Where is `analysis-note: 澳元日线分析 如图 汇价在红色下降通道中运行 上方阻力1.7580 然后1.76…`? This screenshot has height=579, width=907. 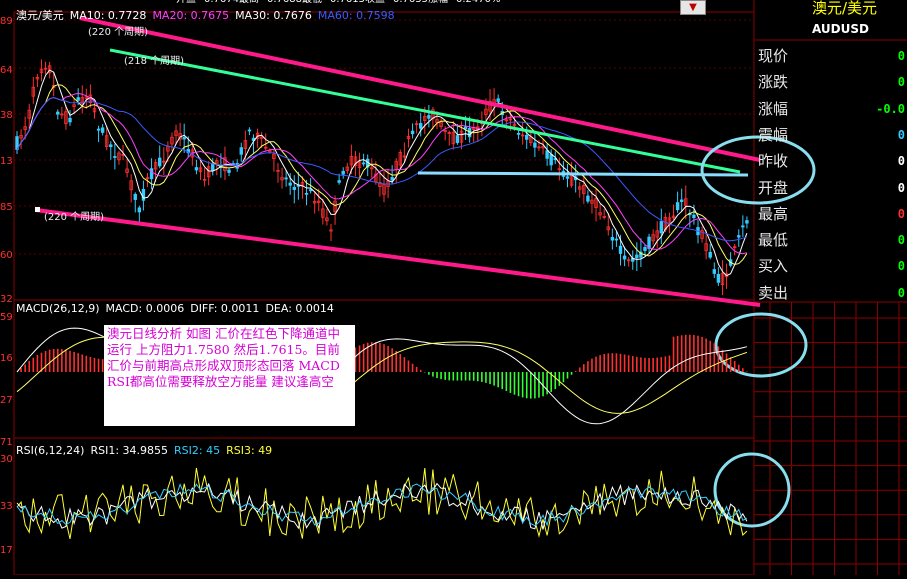 analysis-note: 澳元日线分析 如图 汇价在红色下降通道中运行 上方阻力1.7580 然后1.76… is located at coordinates (229, 375).